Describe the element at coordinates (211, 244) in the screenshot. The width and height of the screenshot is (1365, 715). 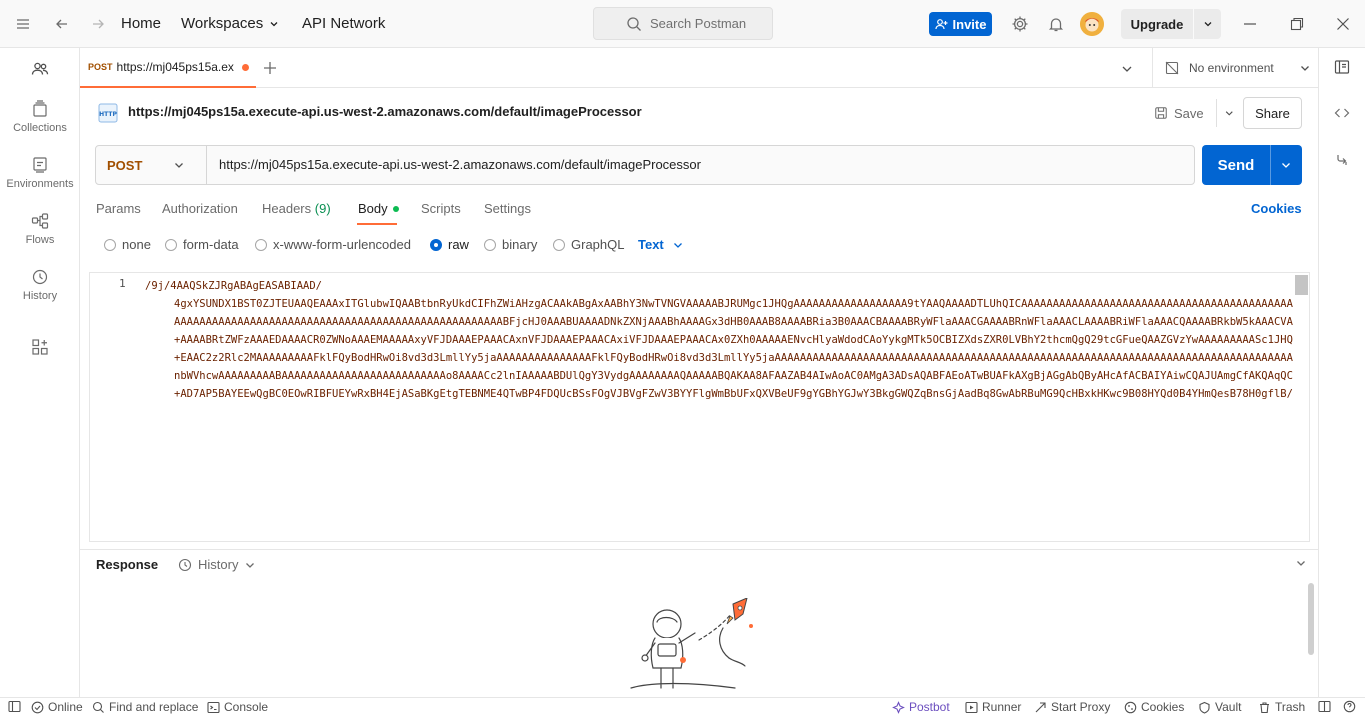
I see `radio-label: form-data` at that location.